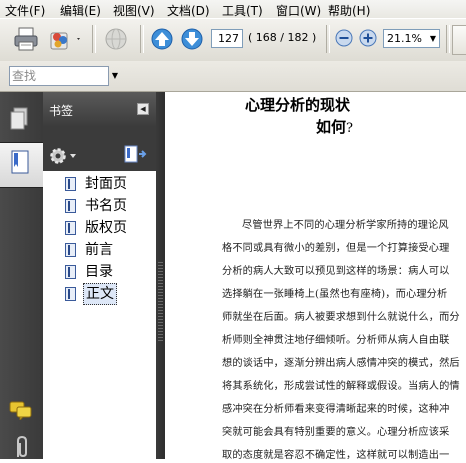  Describe the element at coordinates (99, 250) in the screenshot. I see `bookmark-label: 前言` at that location.